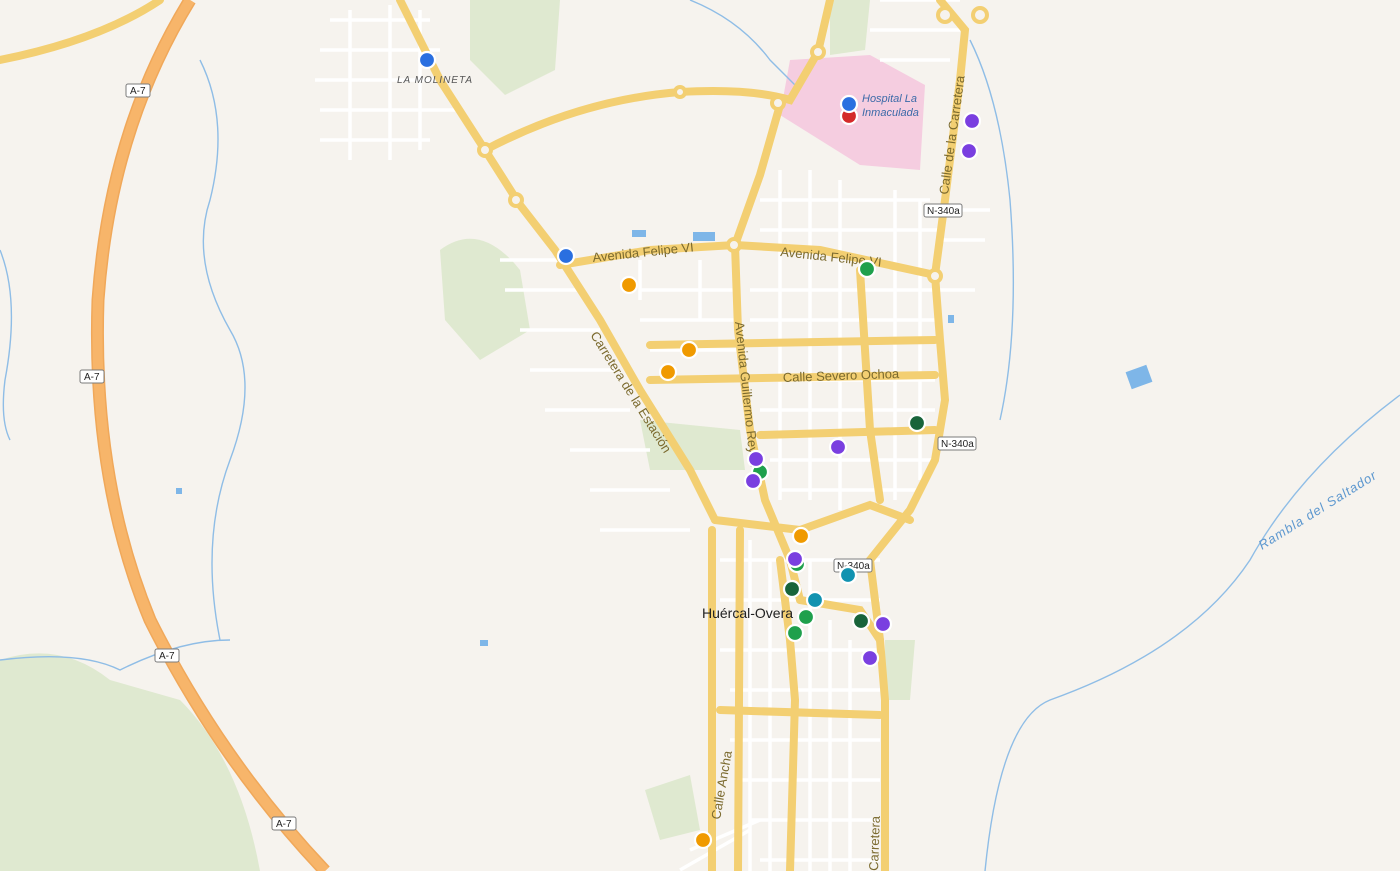  I want to click on road-shield-a7-2: A-7, so click(92, 376).